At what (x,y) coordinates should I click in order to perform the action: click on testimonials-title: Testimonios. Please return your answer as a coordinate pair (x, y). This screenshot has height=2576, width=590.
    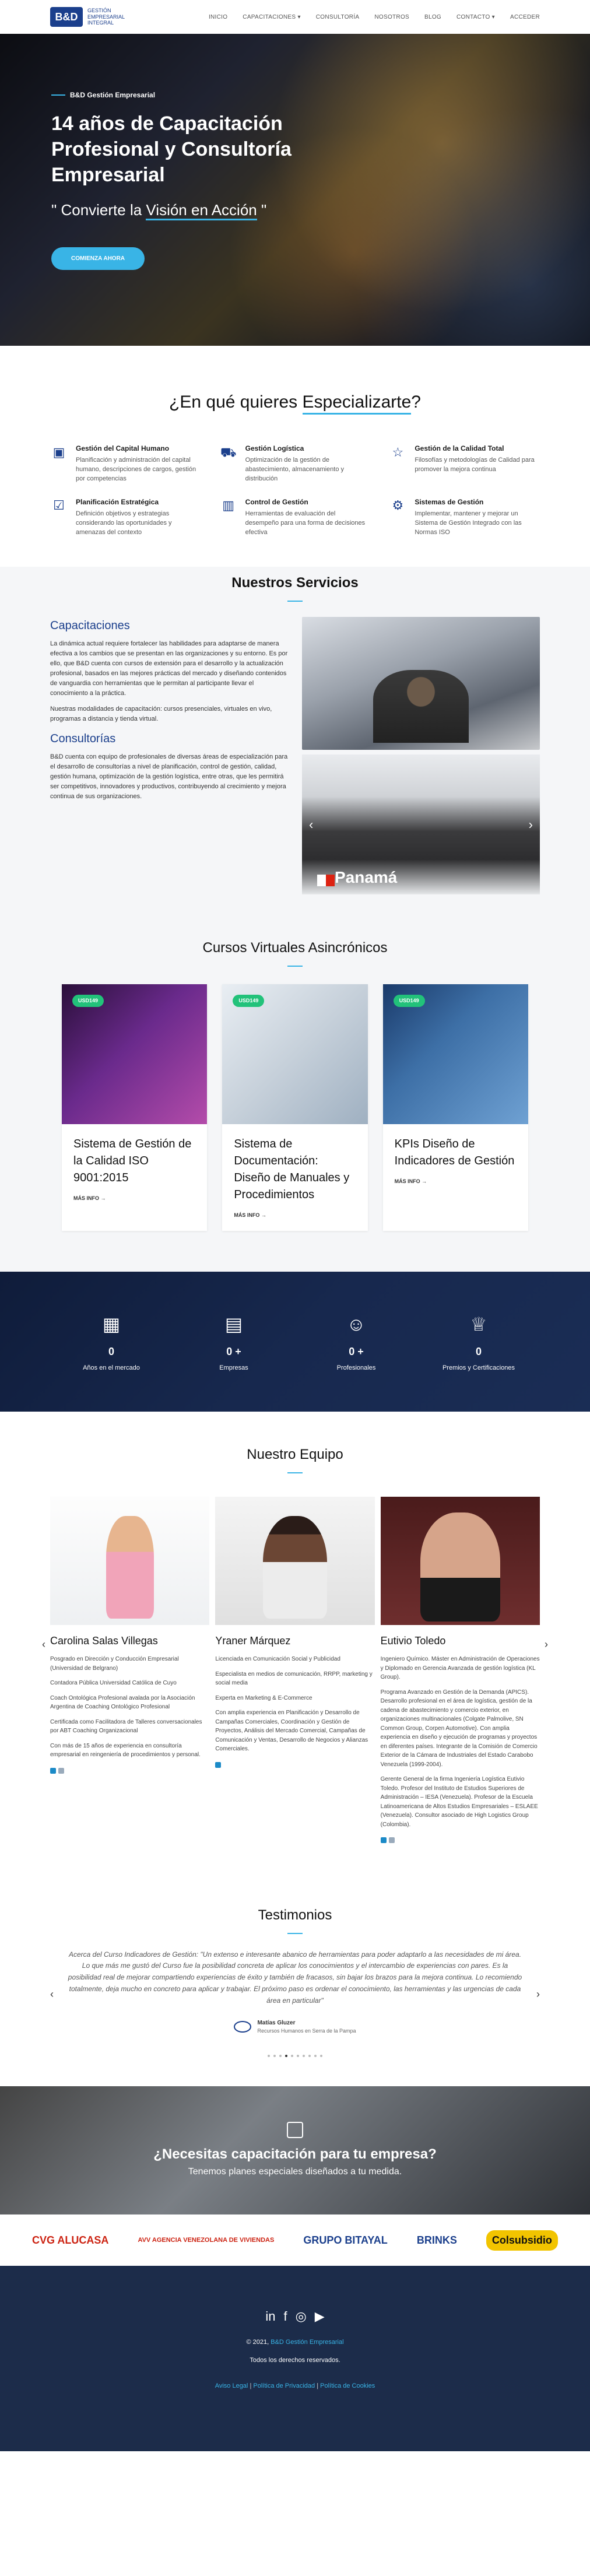
    Looking at the image, I should click on (295, 1919).